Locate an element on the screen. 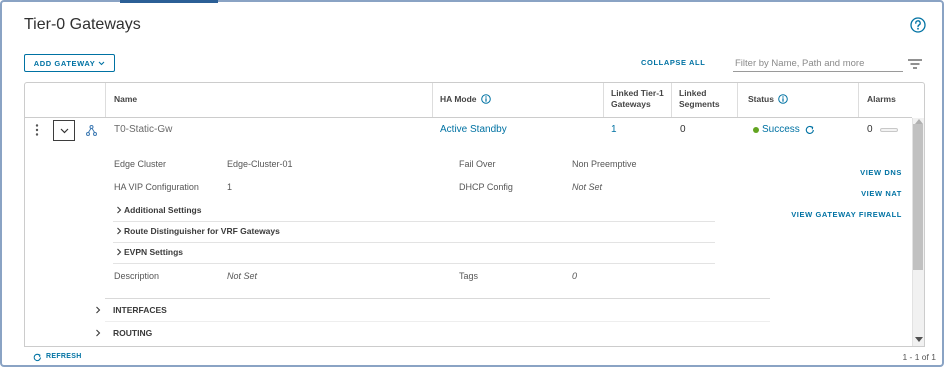  scroll-down-arrow-icon is located at coordinates (918, 339).